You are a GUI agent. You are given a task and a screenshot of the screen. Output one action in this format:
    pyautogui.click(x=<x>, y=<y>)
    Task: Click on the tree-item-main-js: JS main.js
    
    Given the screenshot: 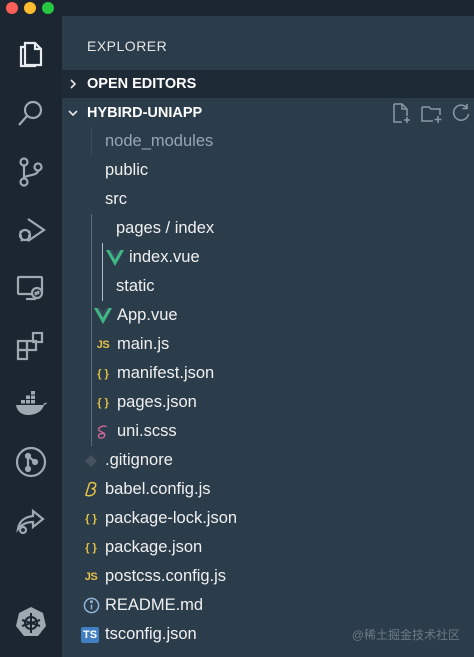 What is the action you would take?
    pyautogui.click(x=268, y=344)
    